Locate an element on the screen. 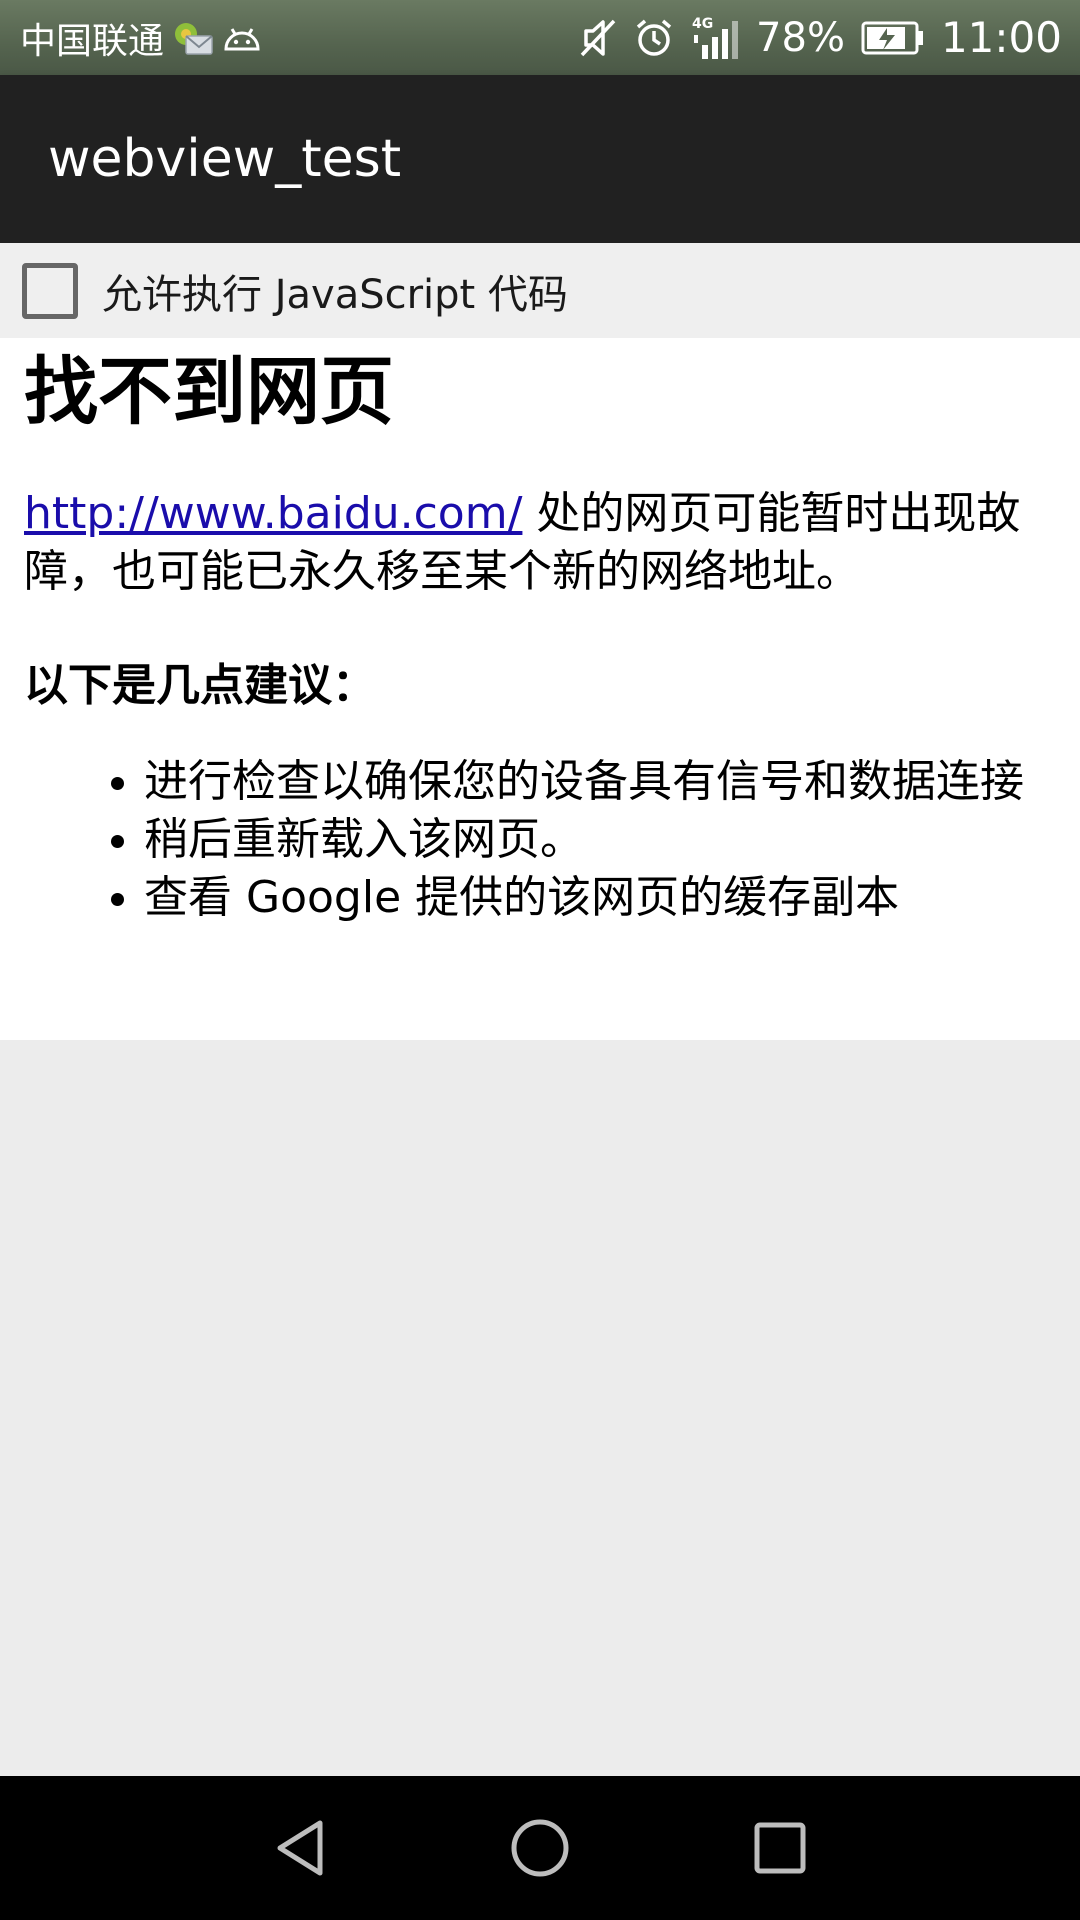 The width and height of the screenshot is (1080, 1920). battery-charging-icon is located at coordinates (893, 38).